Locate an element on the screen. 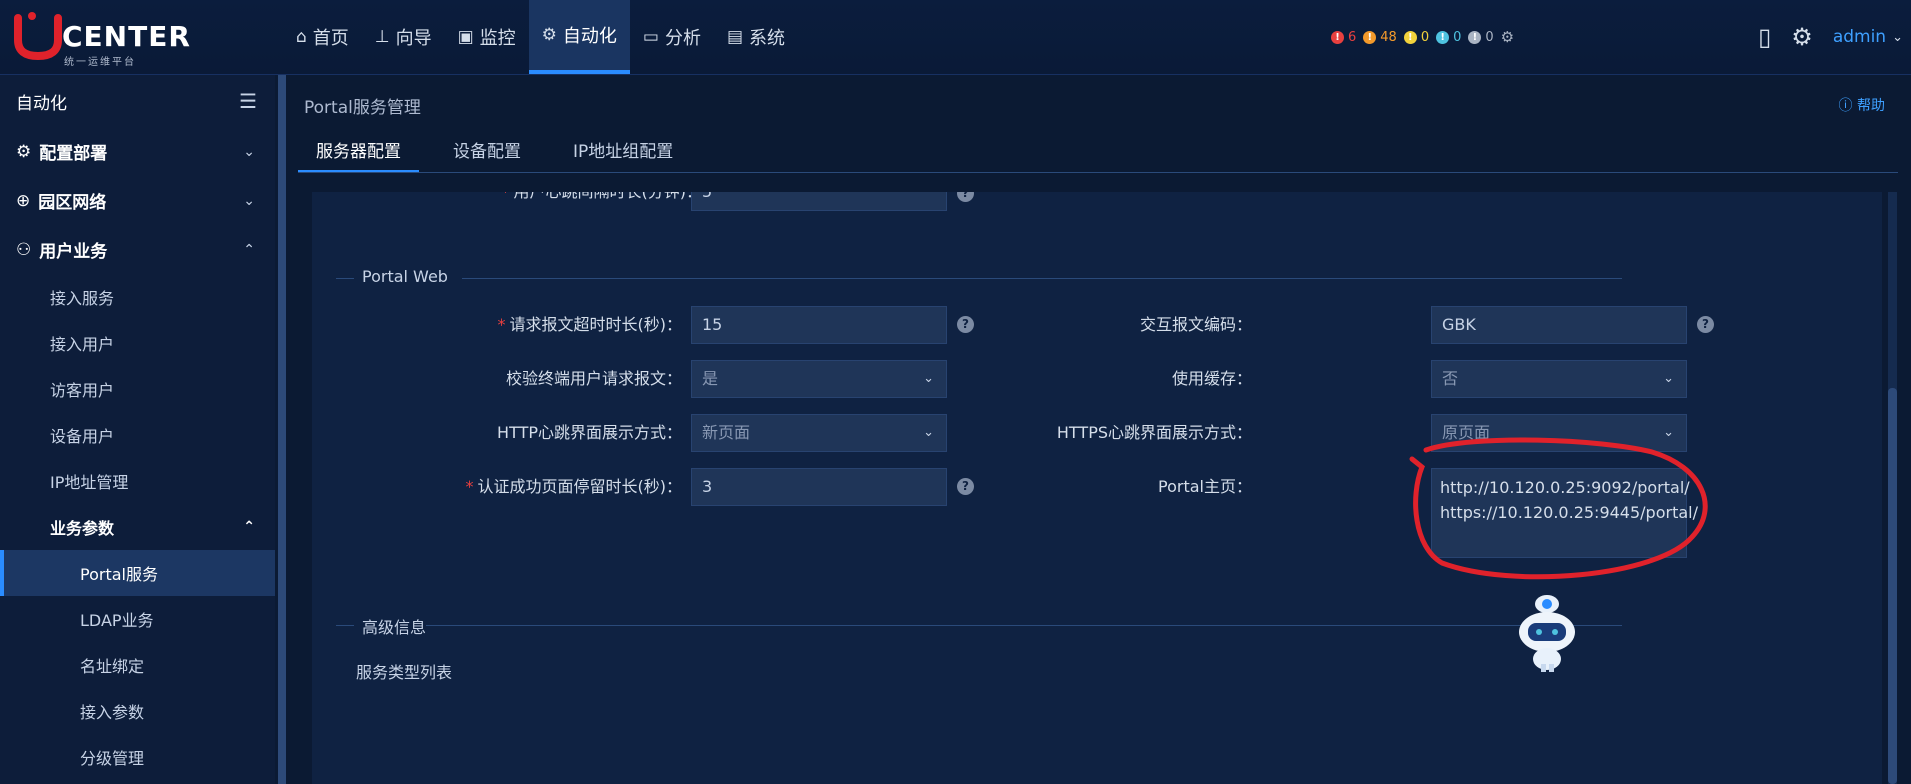  collapse-menu-icon: ☰ is located at coordinates (248, 101).